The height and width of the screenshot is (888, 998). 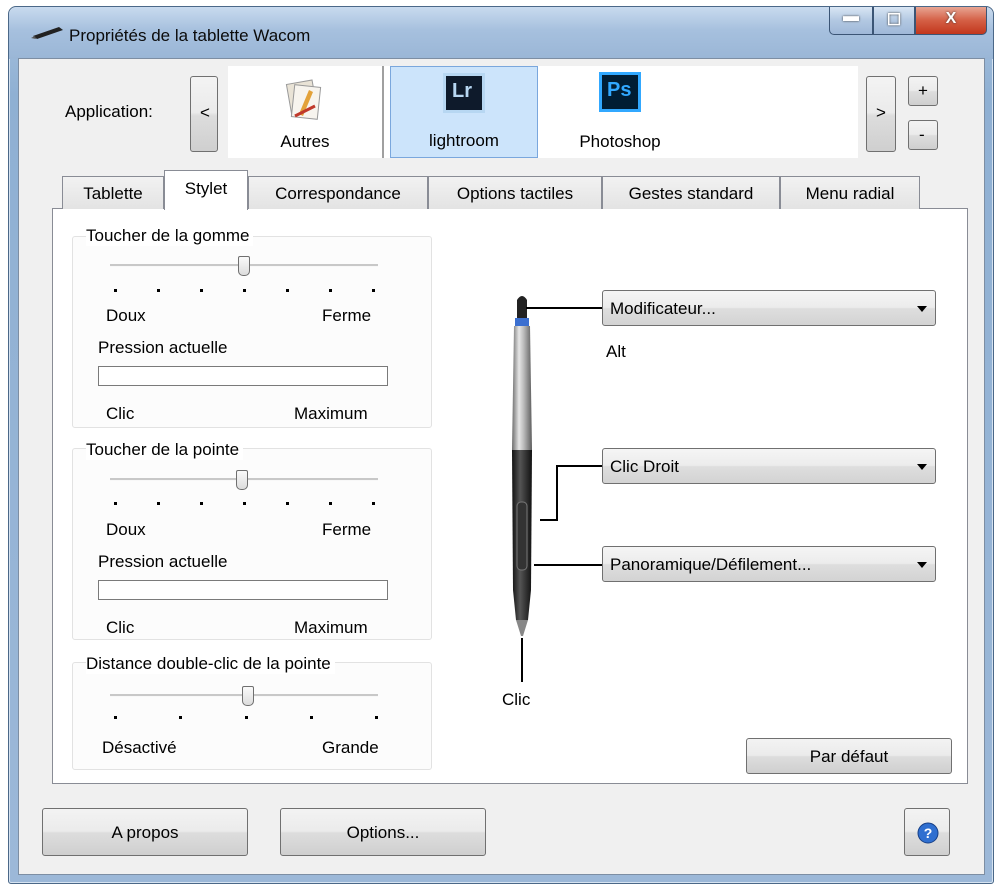 What do you see at coordinates (190, 35) in the screenshot?
I see `window-title: Propriétés de la tablette Wacom` at bounding box center [190, 35].